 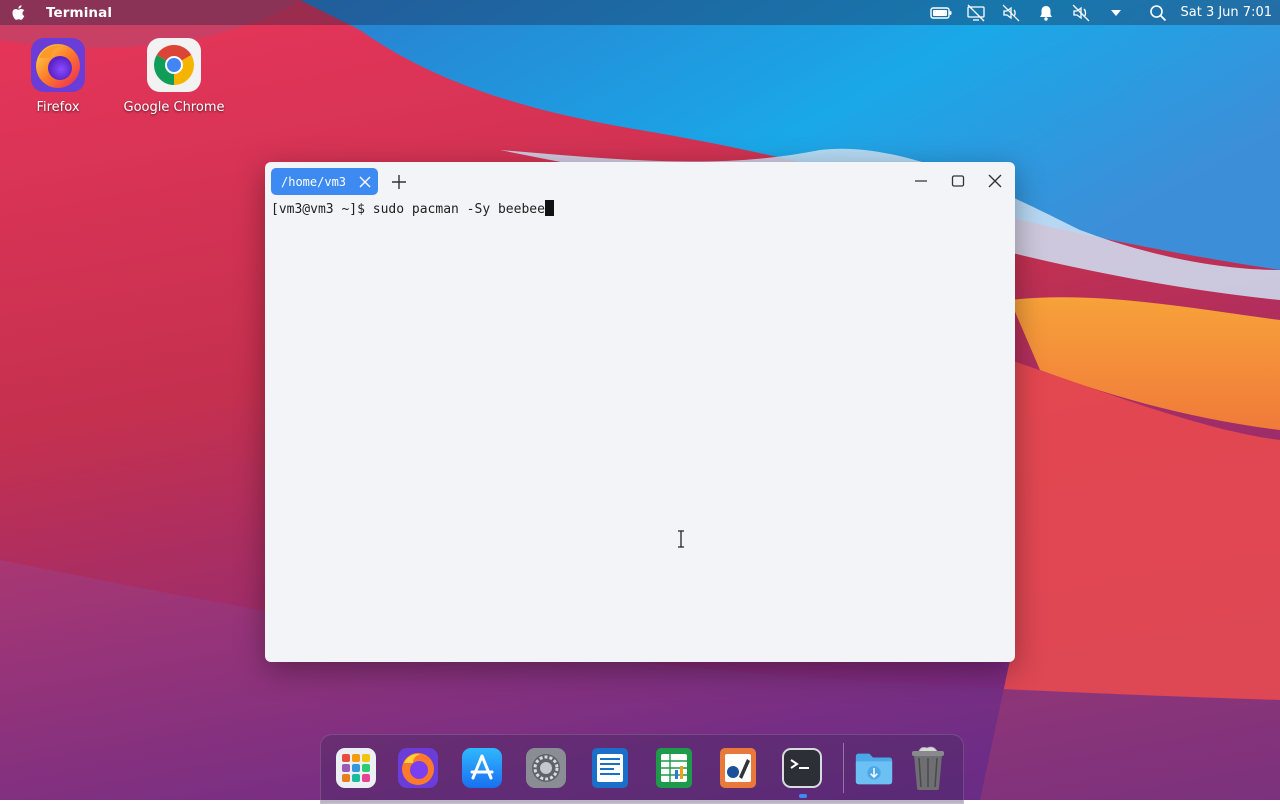 What do you see at coordinates (941, 13) in the screenshot?
I see `battery-icon` at bounding box center [941, 13].